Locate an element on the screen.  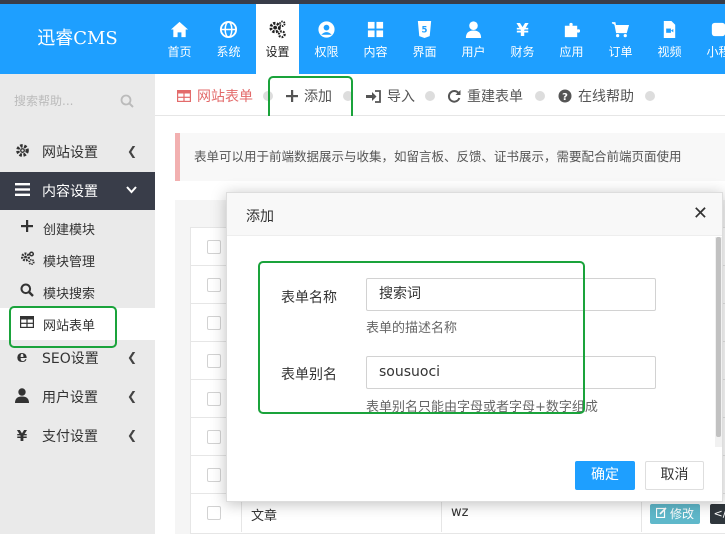
tab-label: 重建表单 is located at coordinates (495, 97).